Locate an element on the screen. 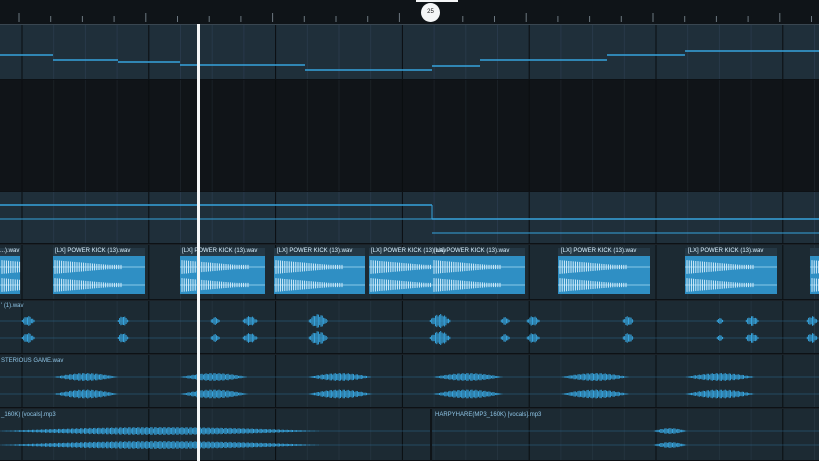 The width and height of the screenshot is (819, 461). perc-waveform is located at coordinates (409, 327).